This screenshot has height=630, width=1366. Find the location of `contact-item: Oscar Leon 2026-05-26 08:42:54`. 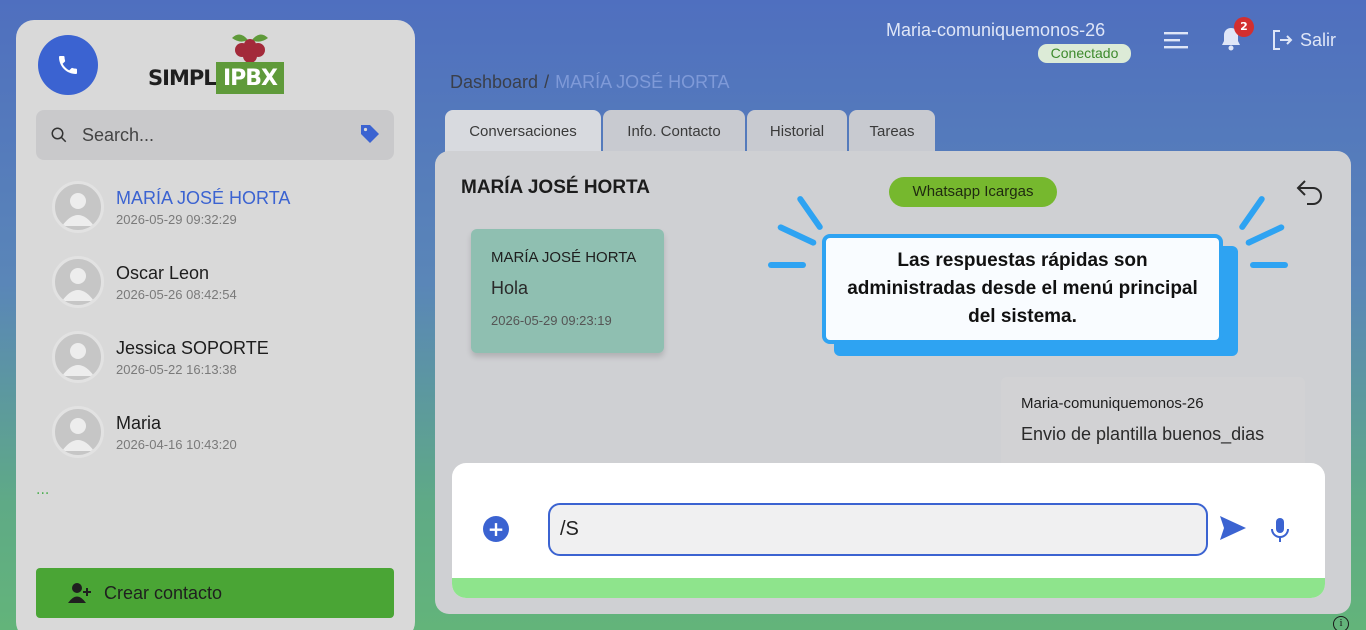

contact-item: Oscar Leon 2026-05-26 08:42:54 is located at coordinates (222, 282).